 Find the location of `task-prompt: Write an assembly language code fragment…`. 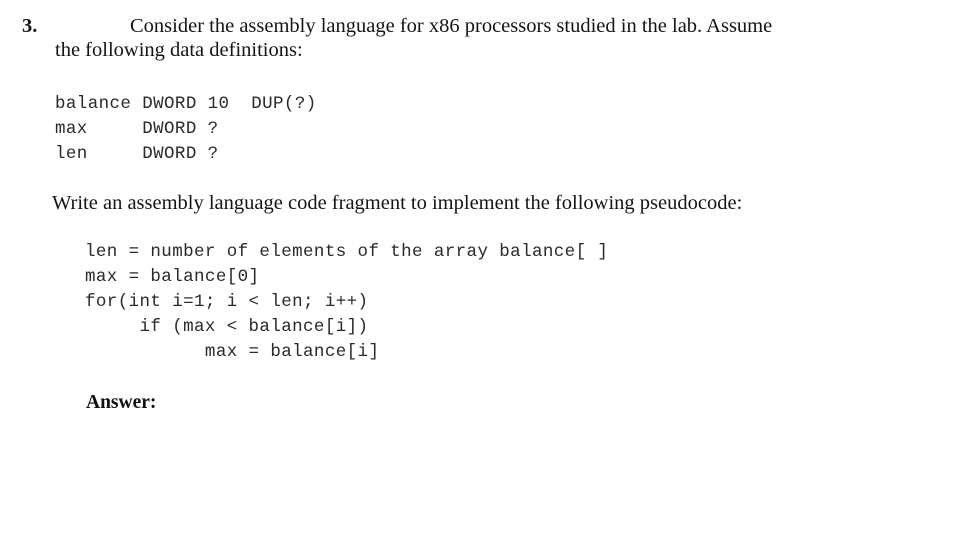

task-prompt: Write an assembly language code fragment… is located at coordinates (397, 203).